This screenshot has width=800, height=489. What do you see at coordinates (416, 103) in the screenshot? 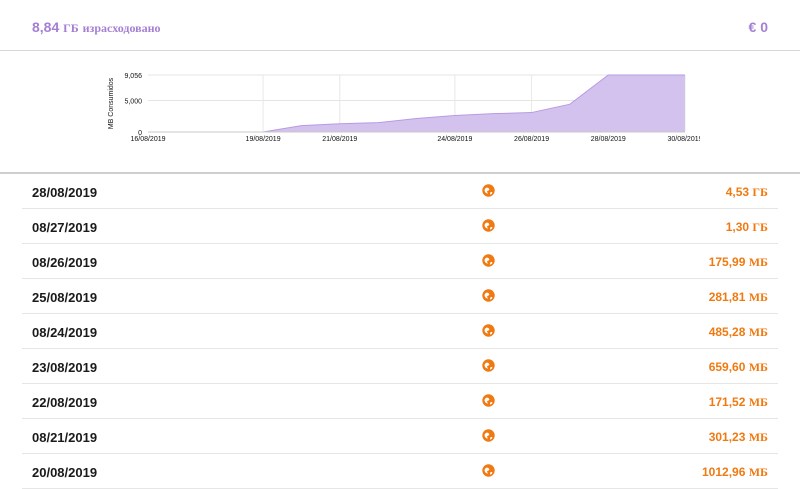
I see `chart-area` at bounding box center [416, 103].